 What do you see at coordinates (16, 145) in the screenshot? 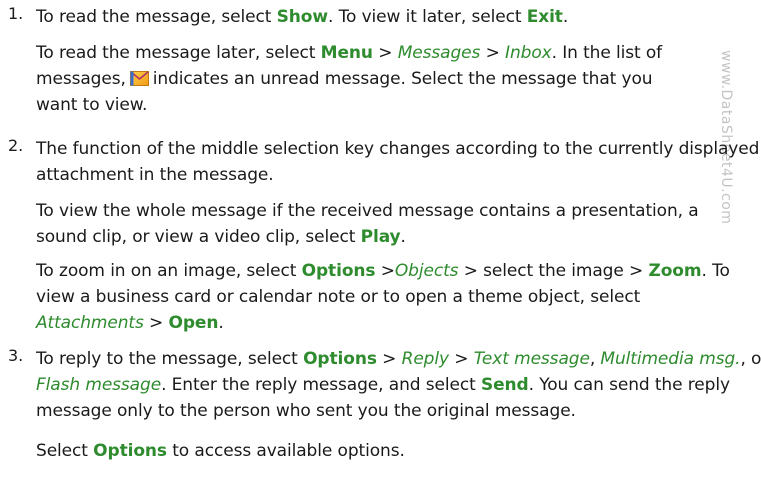
I see `step-number: 2.` at bounding box center [16, 145].